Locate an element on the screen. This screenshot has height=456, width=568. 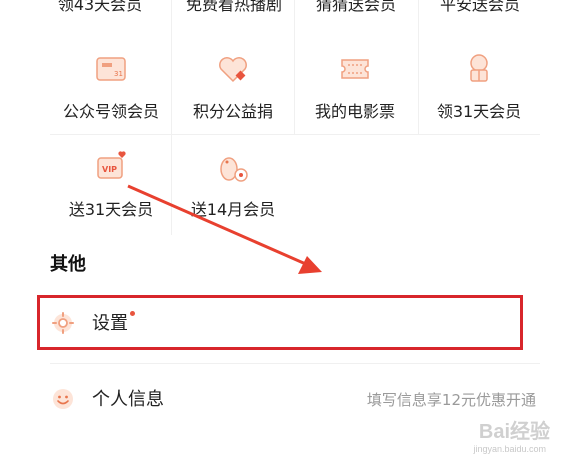
personal-info-label: 个人信息 is located at coordinates (128, 399).